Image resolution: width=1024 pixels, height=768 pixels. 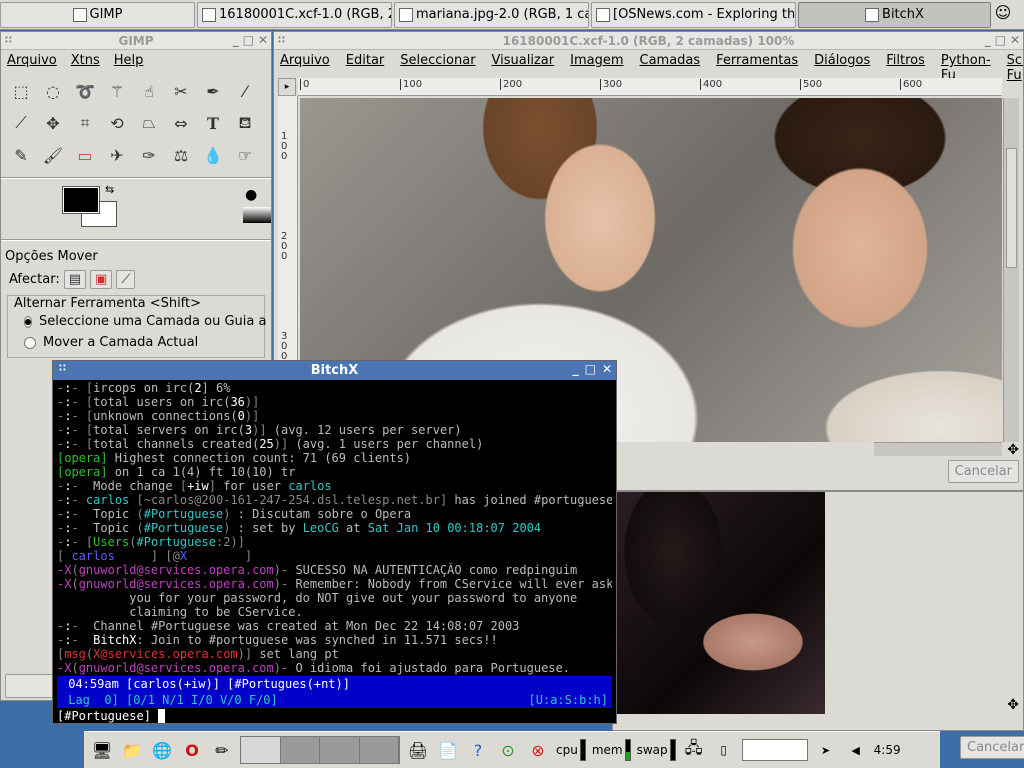 I want to click on ink-icon: ✑, so click(x=149, y=155).